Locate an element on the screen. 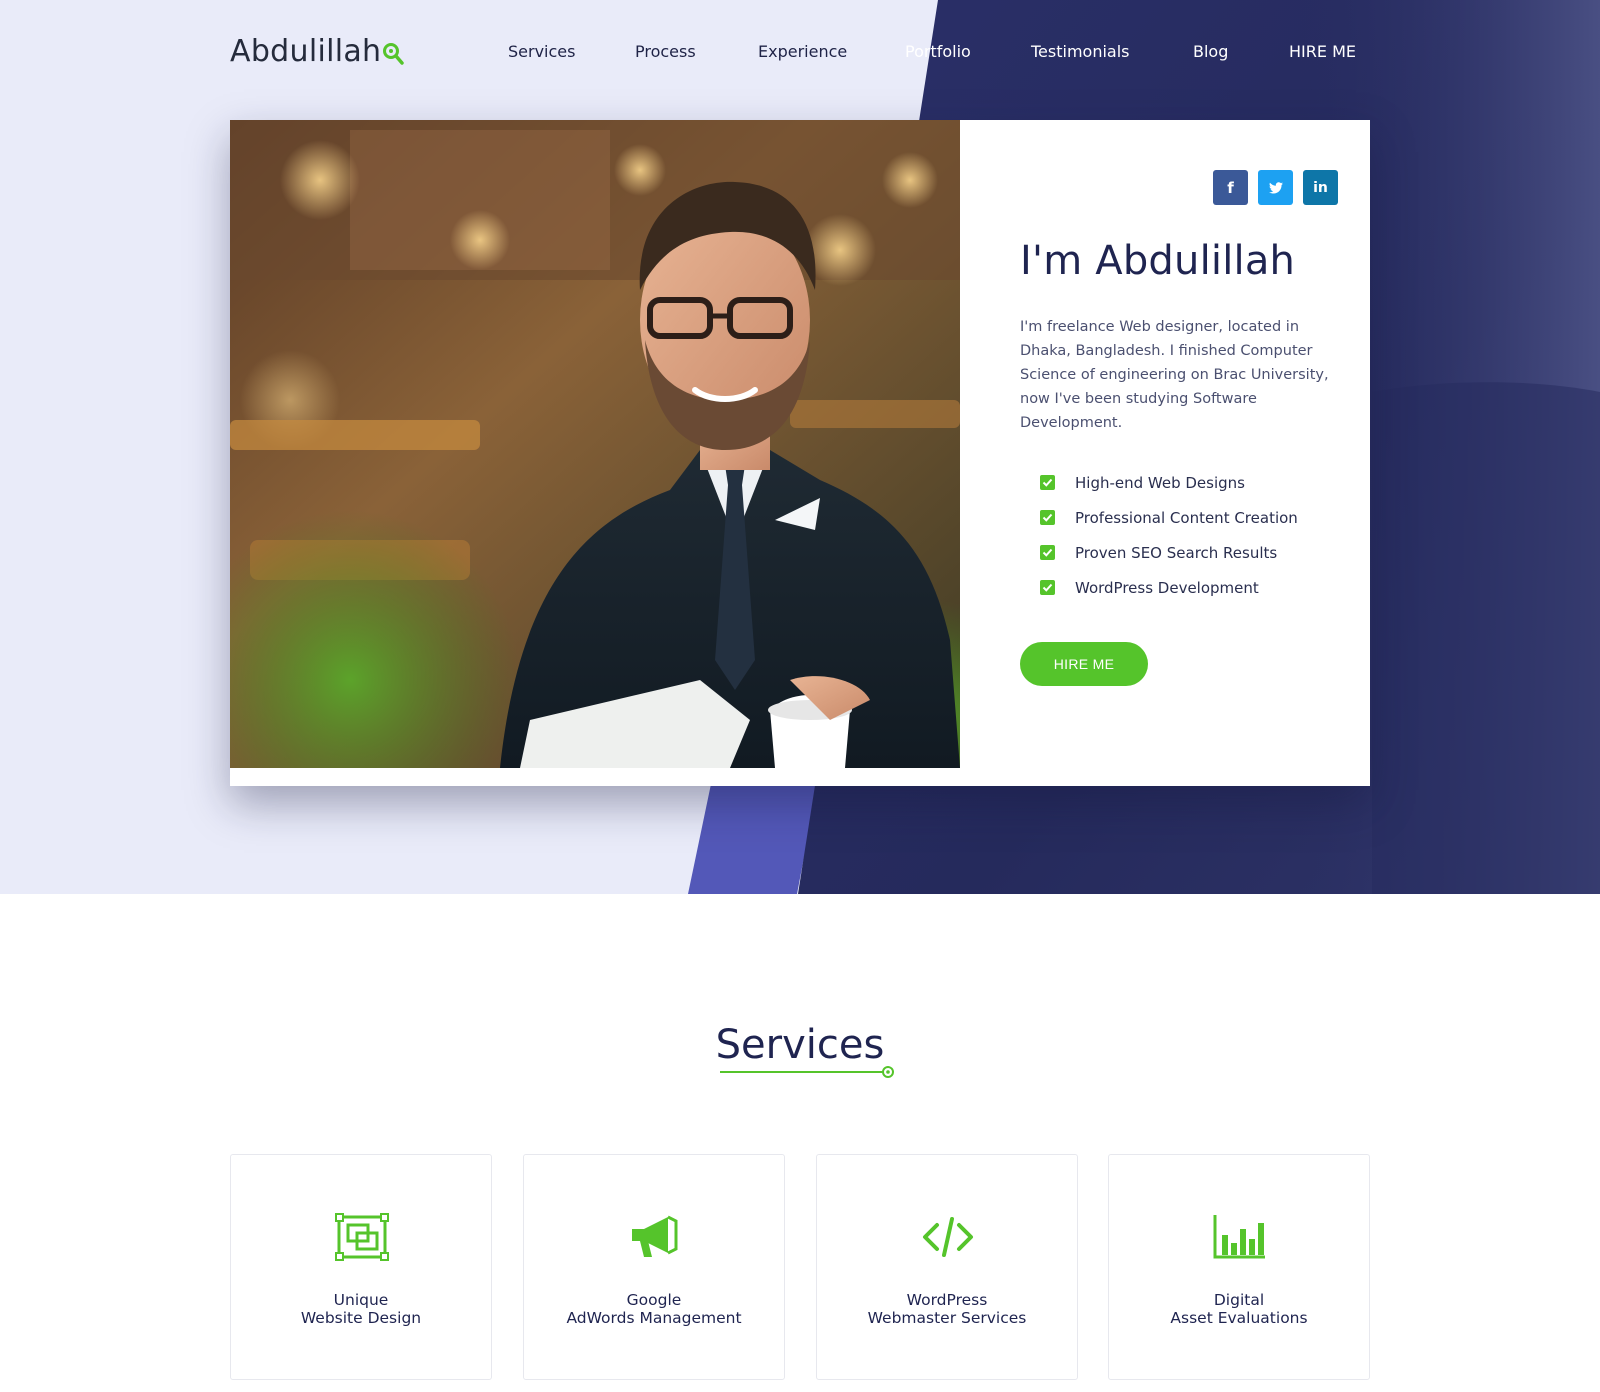 The height and width of the screenshot is (1392, 1600). twitter-icon is located at coordinates (1275, 187).